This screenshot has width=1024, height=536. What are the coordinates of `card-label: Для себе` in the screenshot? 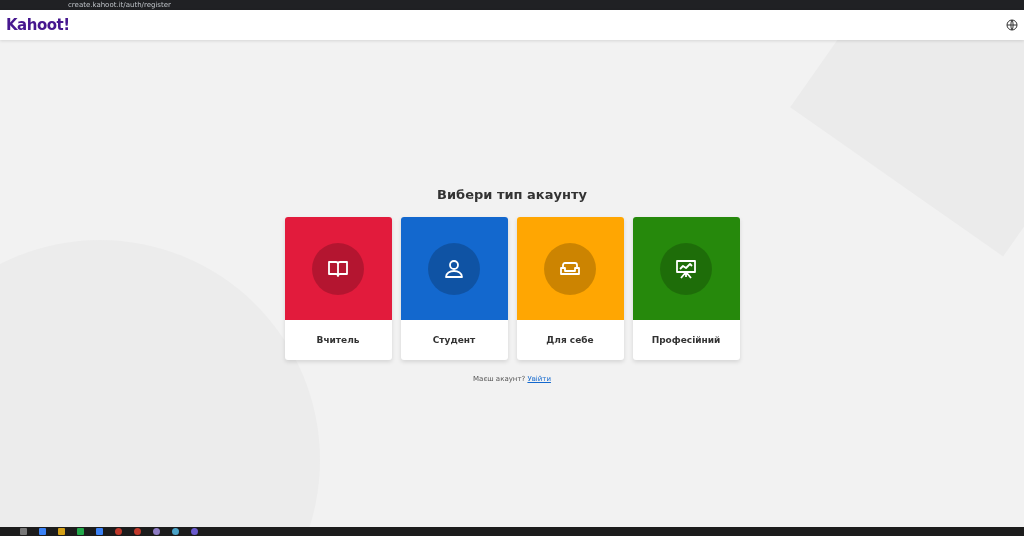 It's located at (570, 340).